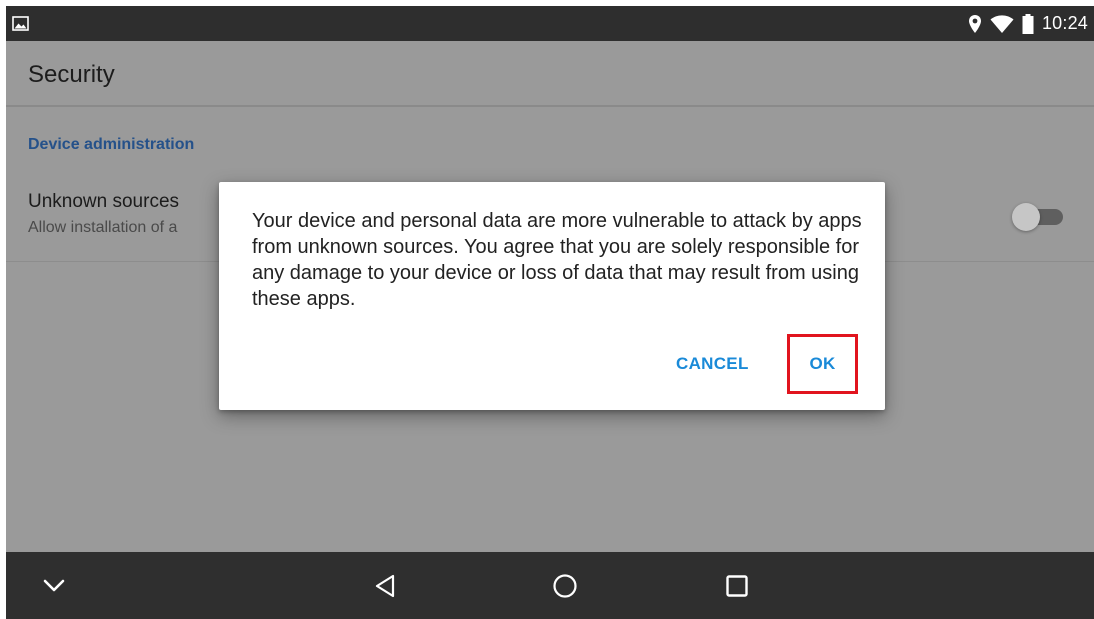 This screenshot has height=619, width=1094. I want to click on status-icons: 10:24, so click(1031, 23).